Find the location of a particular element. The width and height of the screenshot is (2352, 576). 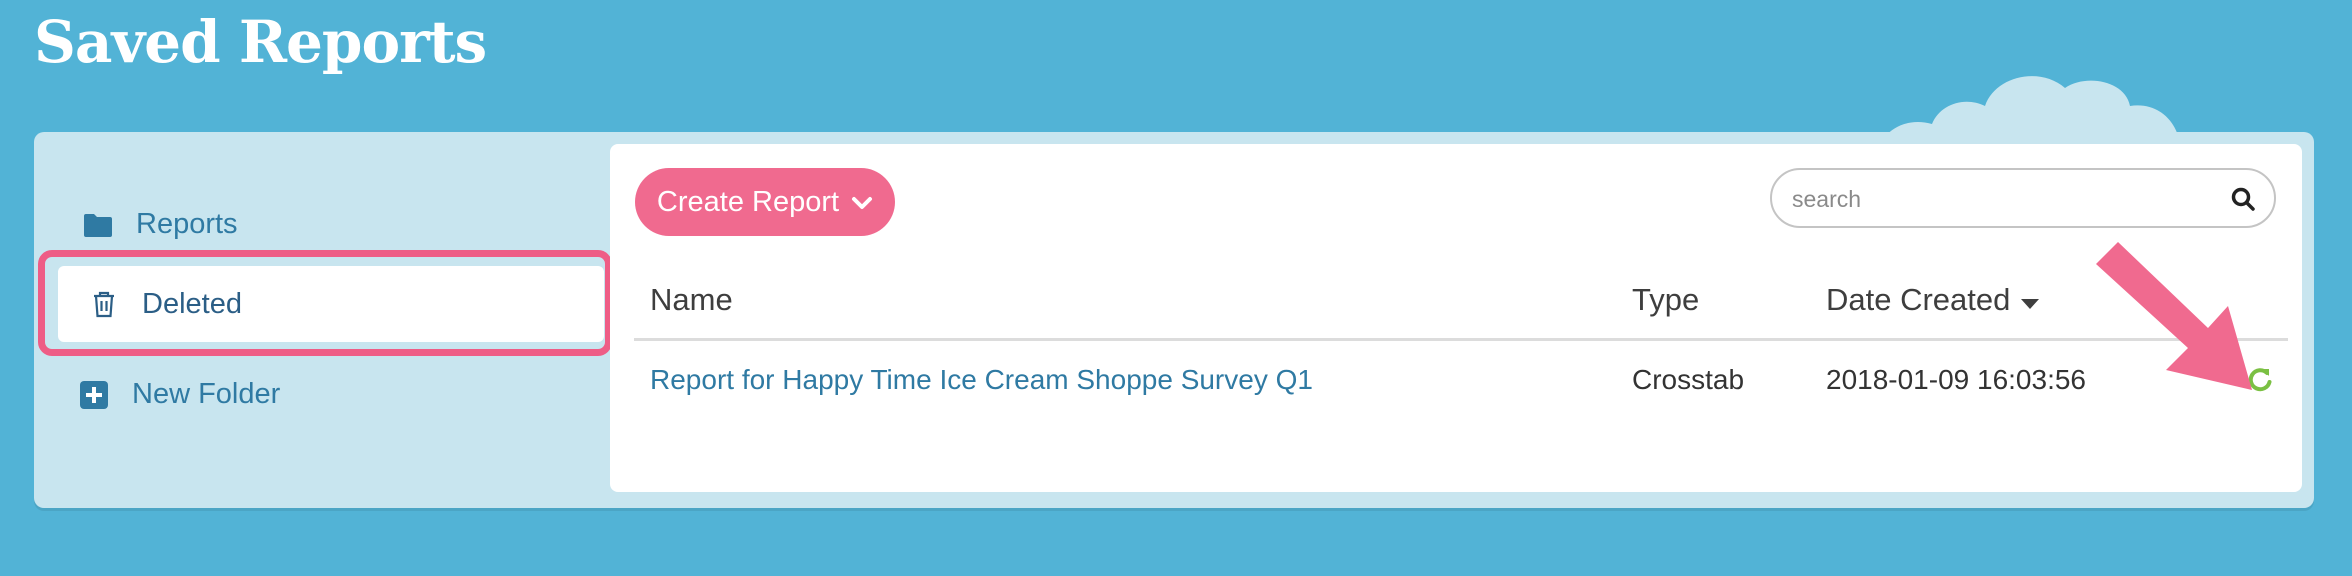

column-header-type: Type is located at coordinates (1665, 300).